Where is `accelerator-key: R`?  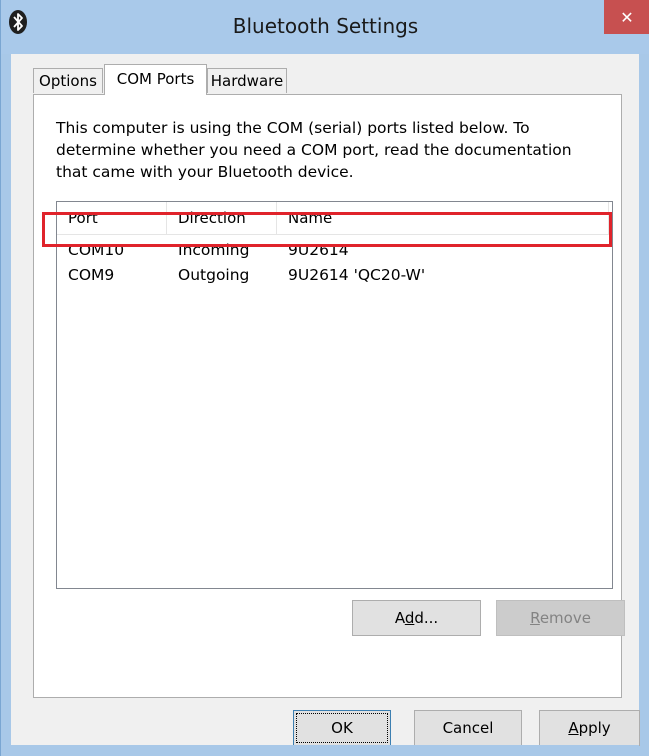
accelerator-key: R is located at coordinates (535, 618).